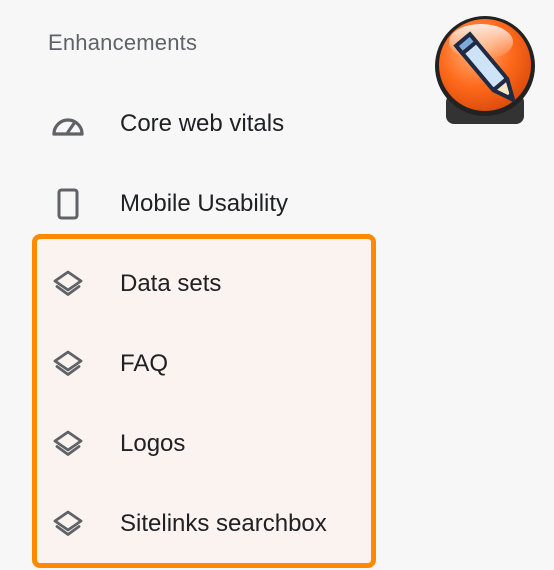 The image size is (554, 570). Describe the element at coordinates (68, 204) in the screenshot. I see `smartphone-icon` at that location.